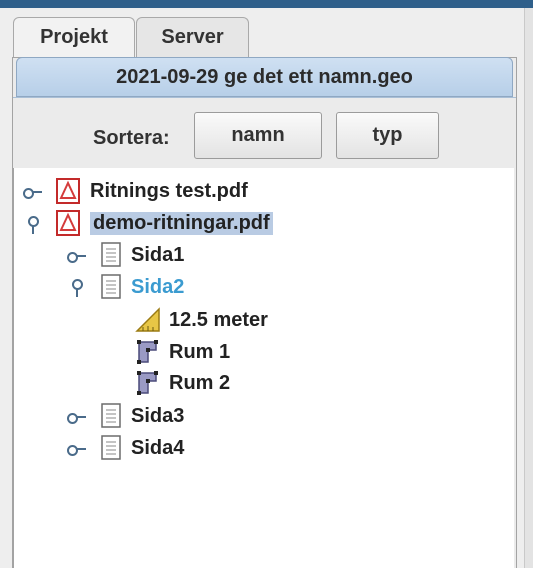 The width and height of the screenshot is (533, 568). What do you see at coordinates (528, 288) in the screenshot?
I see `scroll-edge` at bounding box center [528, 288].